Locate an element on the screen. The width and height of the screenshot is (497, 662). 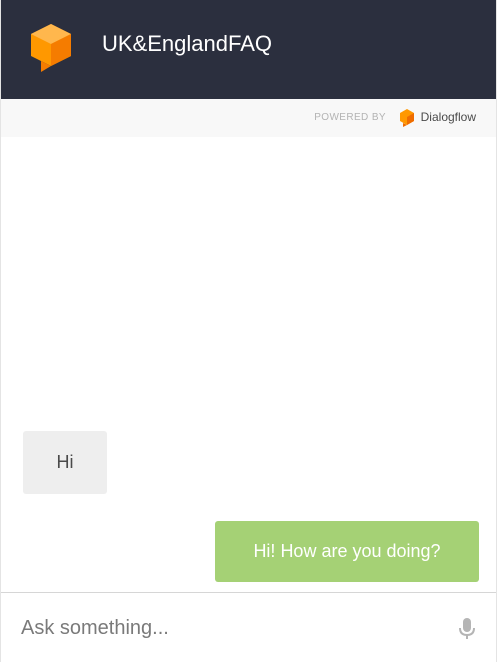
agent-response-bubble: Hi! How are you doing? is located at coordinates (347, 551).